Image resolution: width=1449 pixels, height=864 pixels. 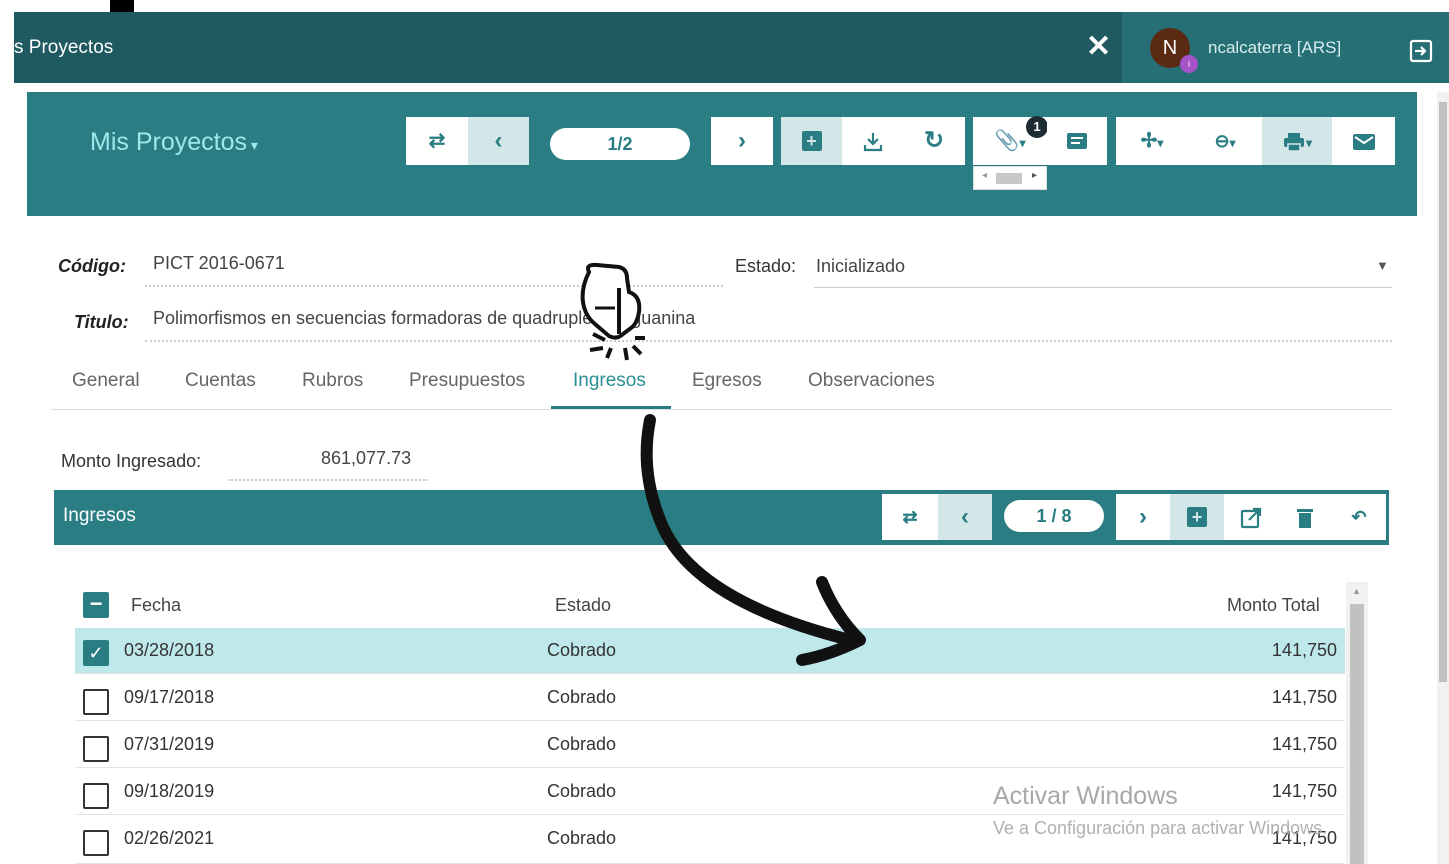 I want to click on cell-fecha: 03/28/2018, so click(x=169, y=650).